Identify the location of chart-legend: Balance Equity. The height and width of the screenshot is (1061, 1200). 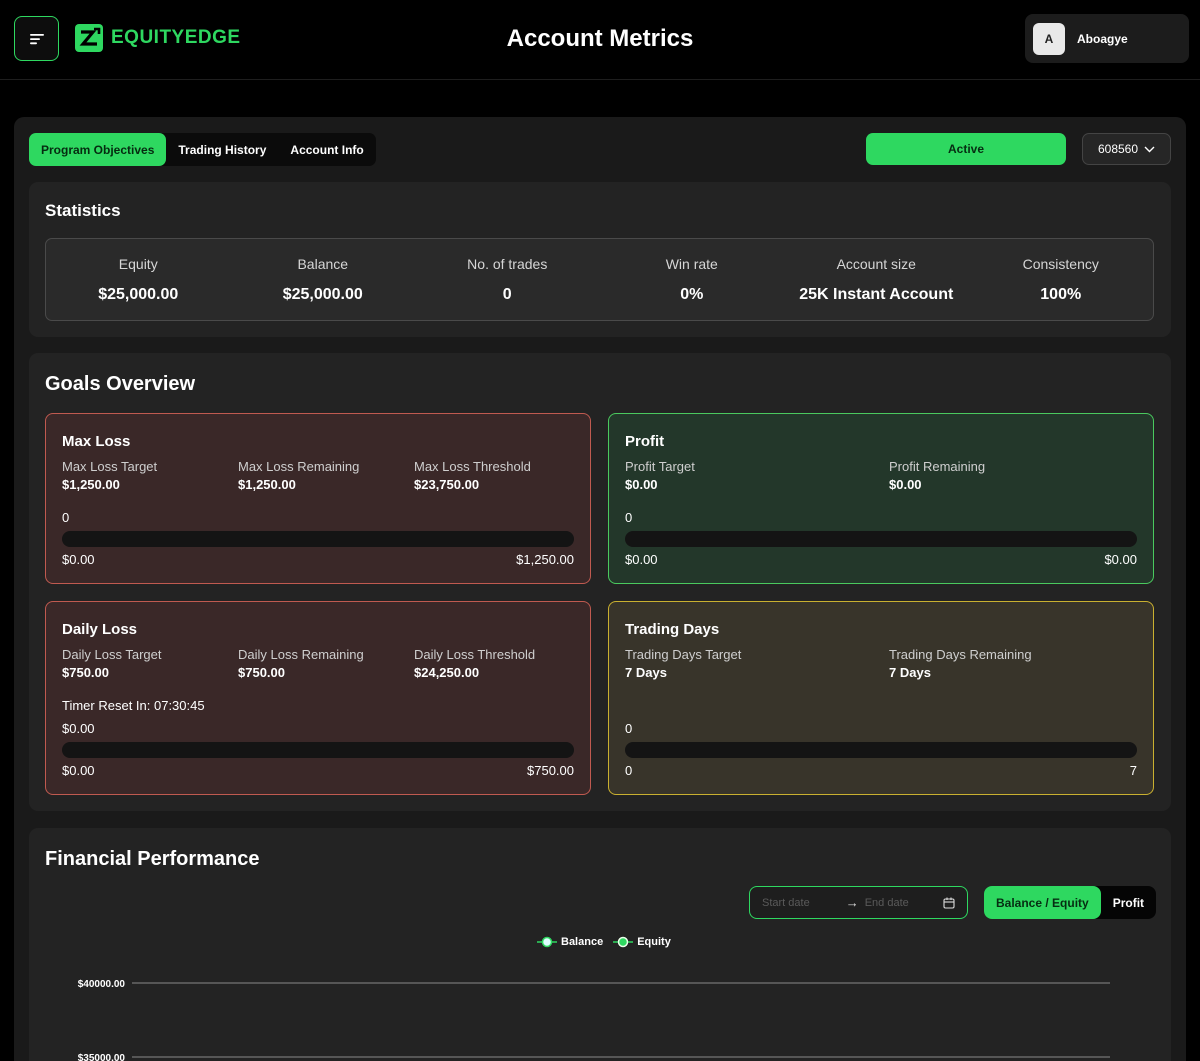
(604, 942).